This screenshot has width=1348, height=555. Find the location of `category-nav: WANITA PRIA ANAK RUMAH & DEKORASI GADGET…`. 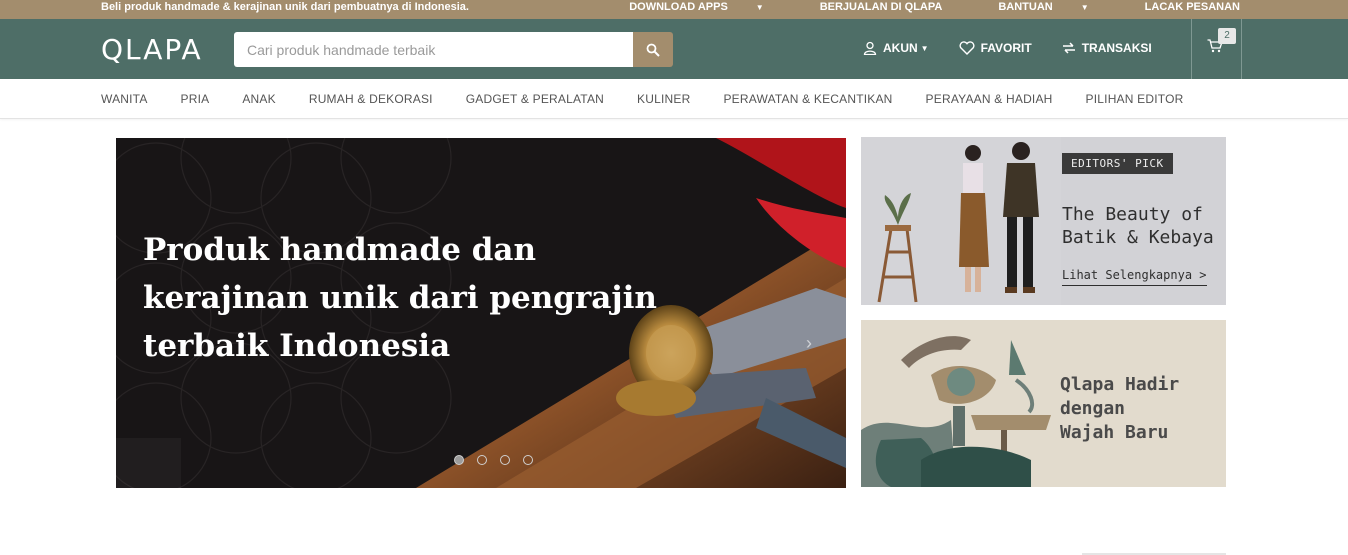

category-nav: WANITA PRIA ANAK RUMAH & DEKORASI GADGET… is located at coordinates (674, 99).